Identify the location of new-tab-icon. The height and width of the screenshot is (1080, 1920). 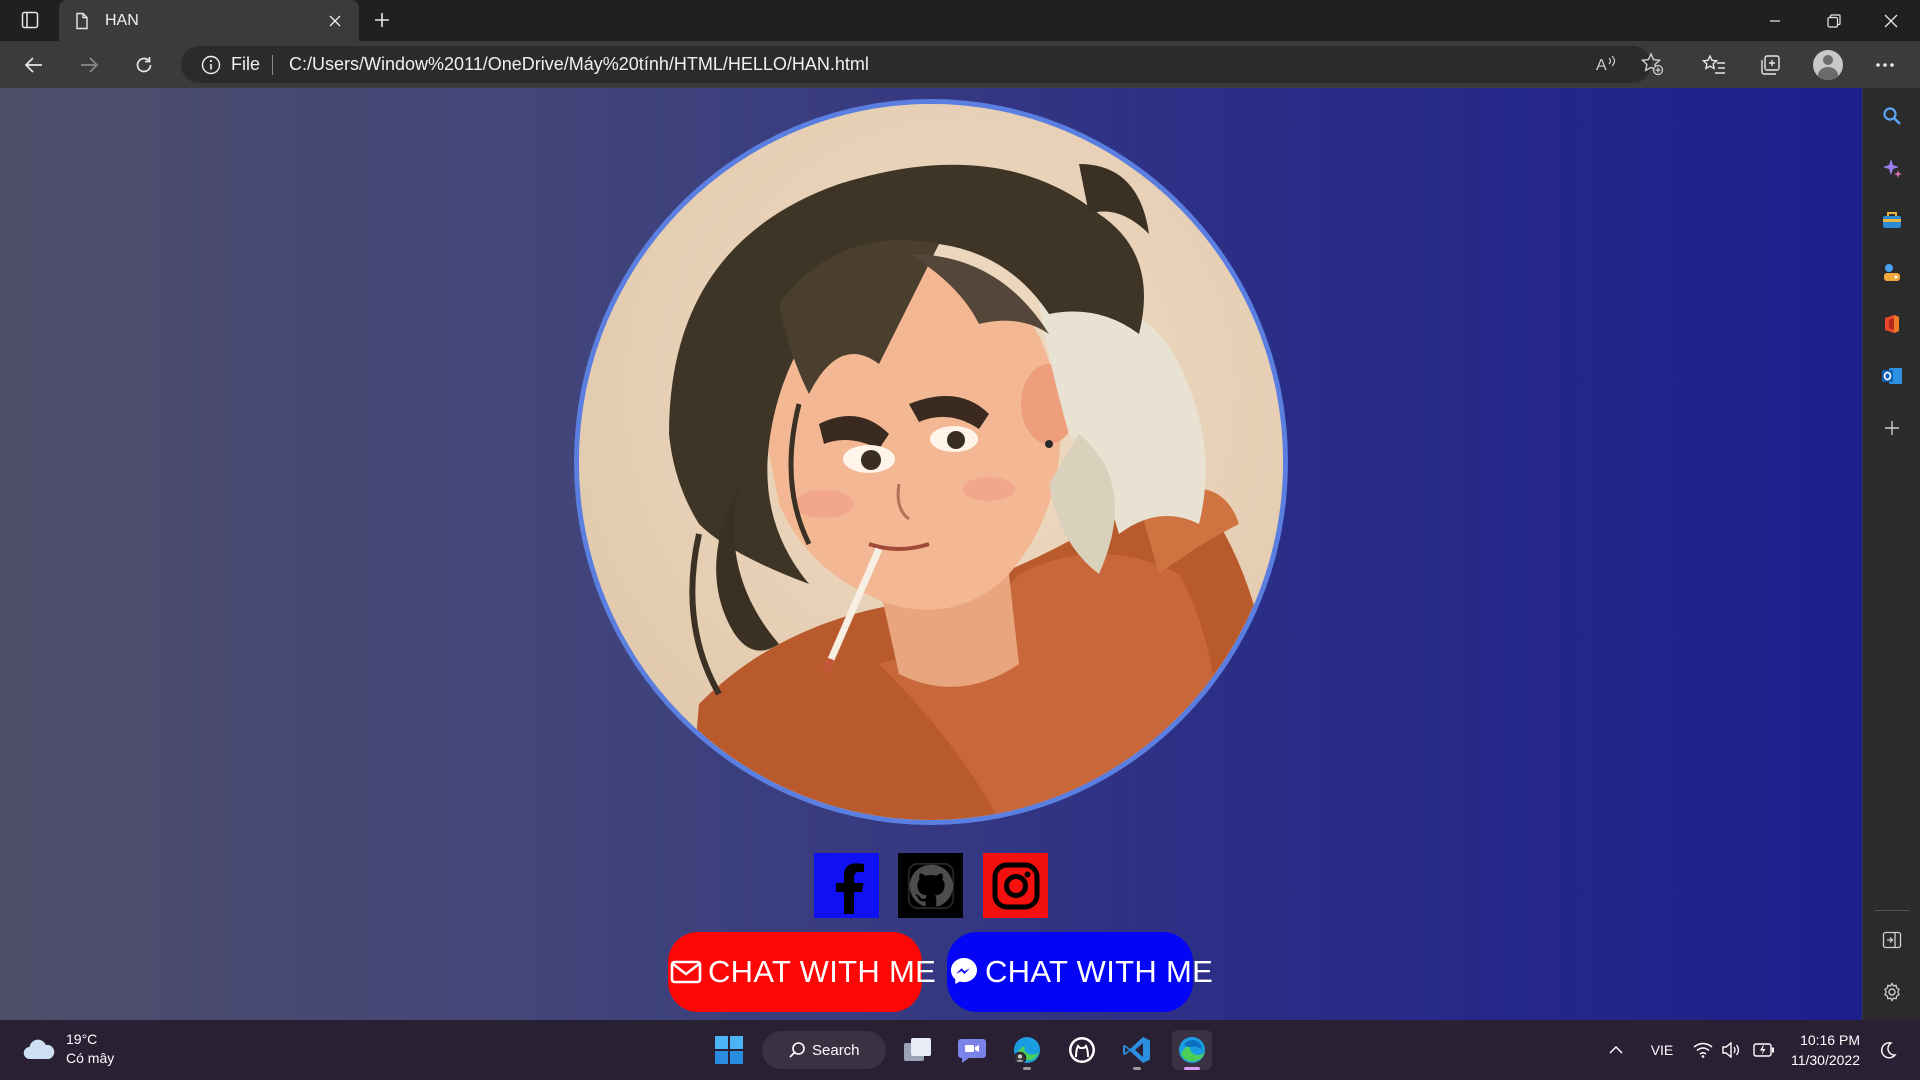
(382, 20).